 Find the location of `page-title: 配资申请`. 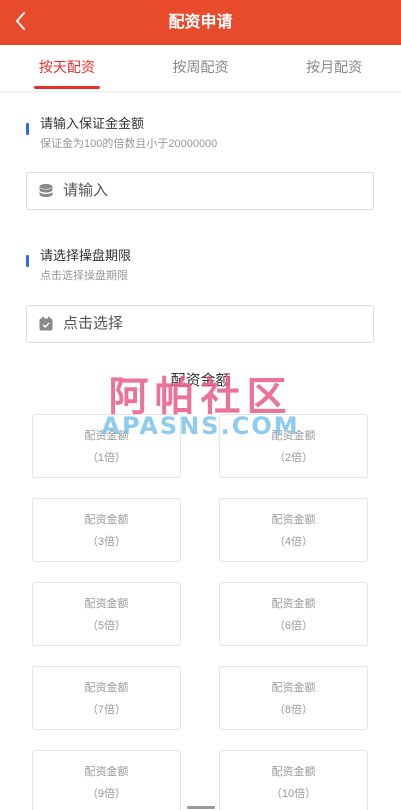

page-title: 配资申请 is located at coordinates (200, 22).